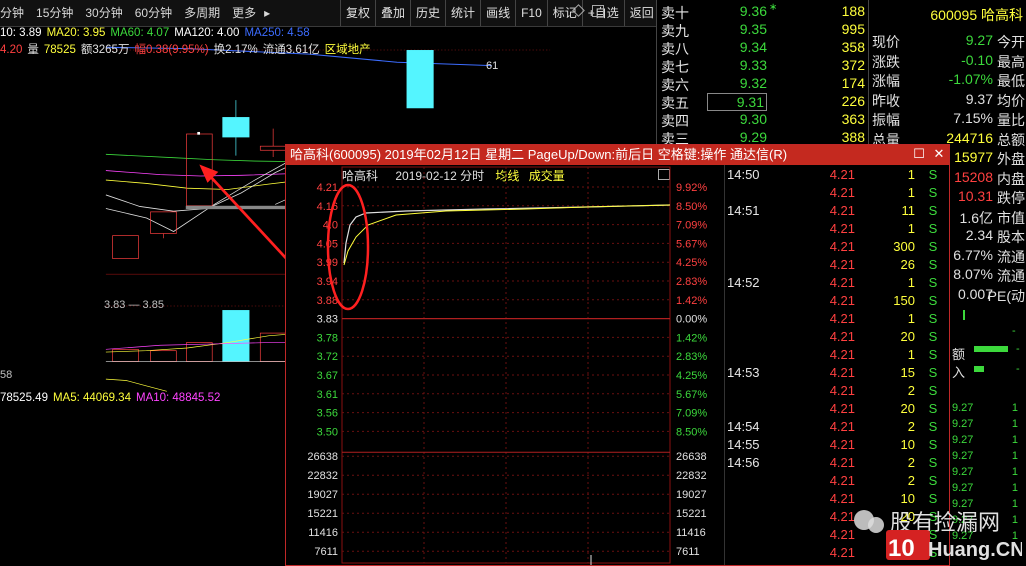  Describe the element at coordinates (598, 11) in the screenshot. I see `window-icon` at that location.